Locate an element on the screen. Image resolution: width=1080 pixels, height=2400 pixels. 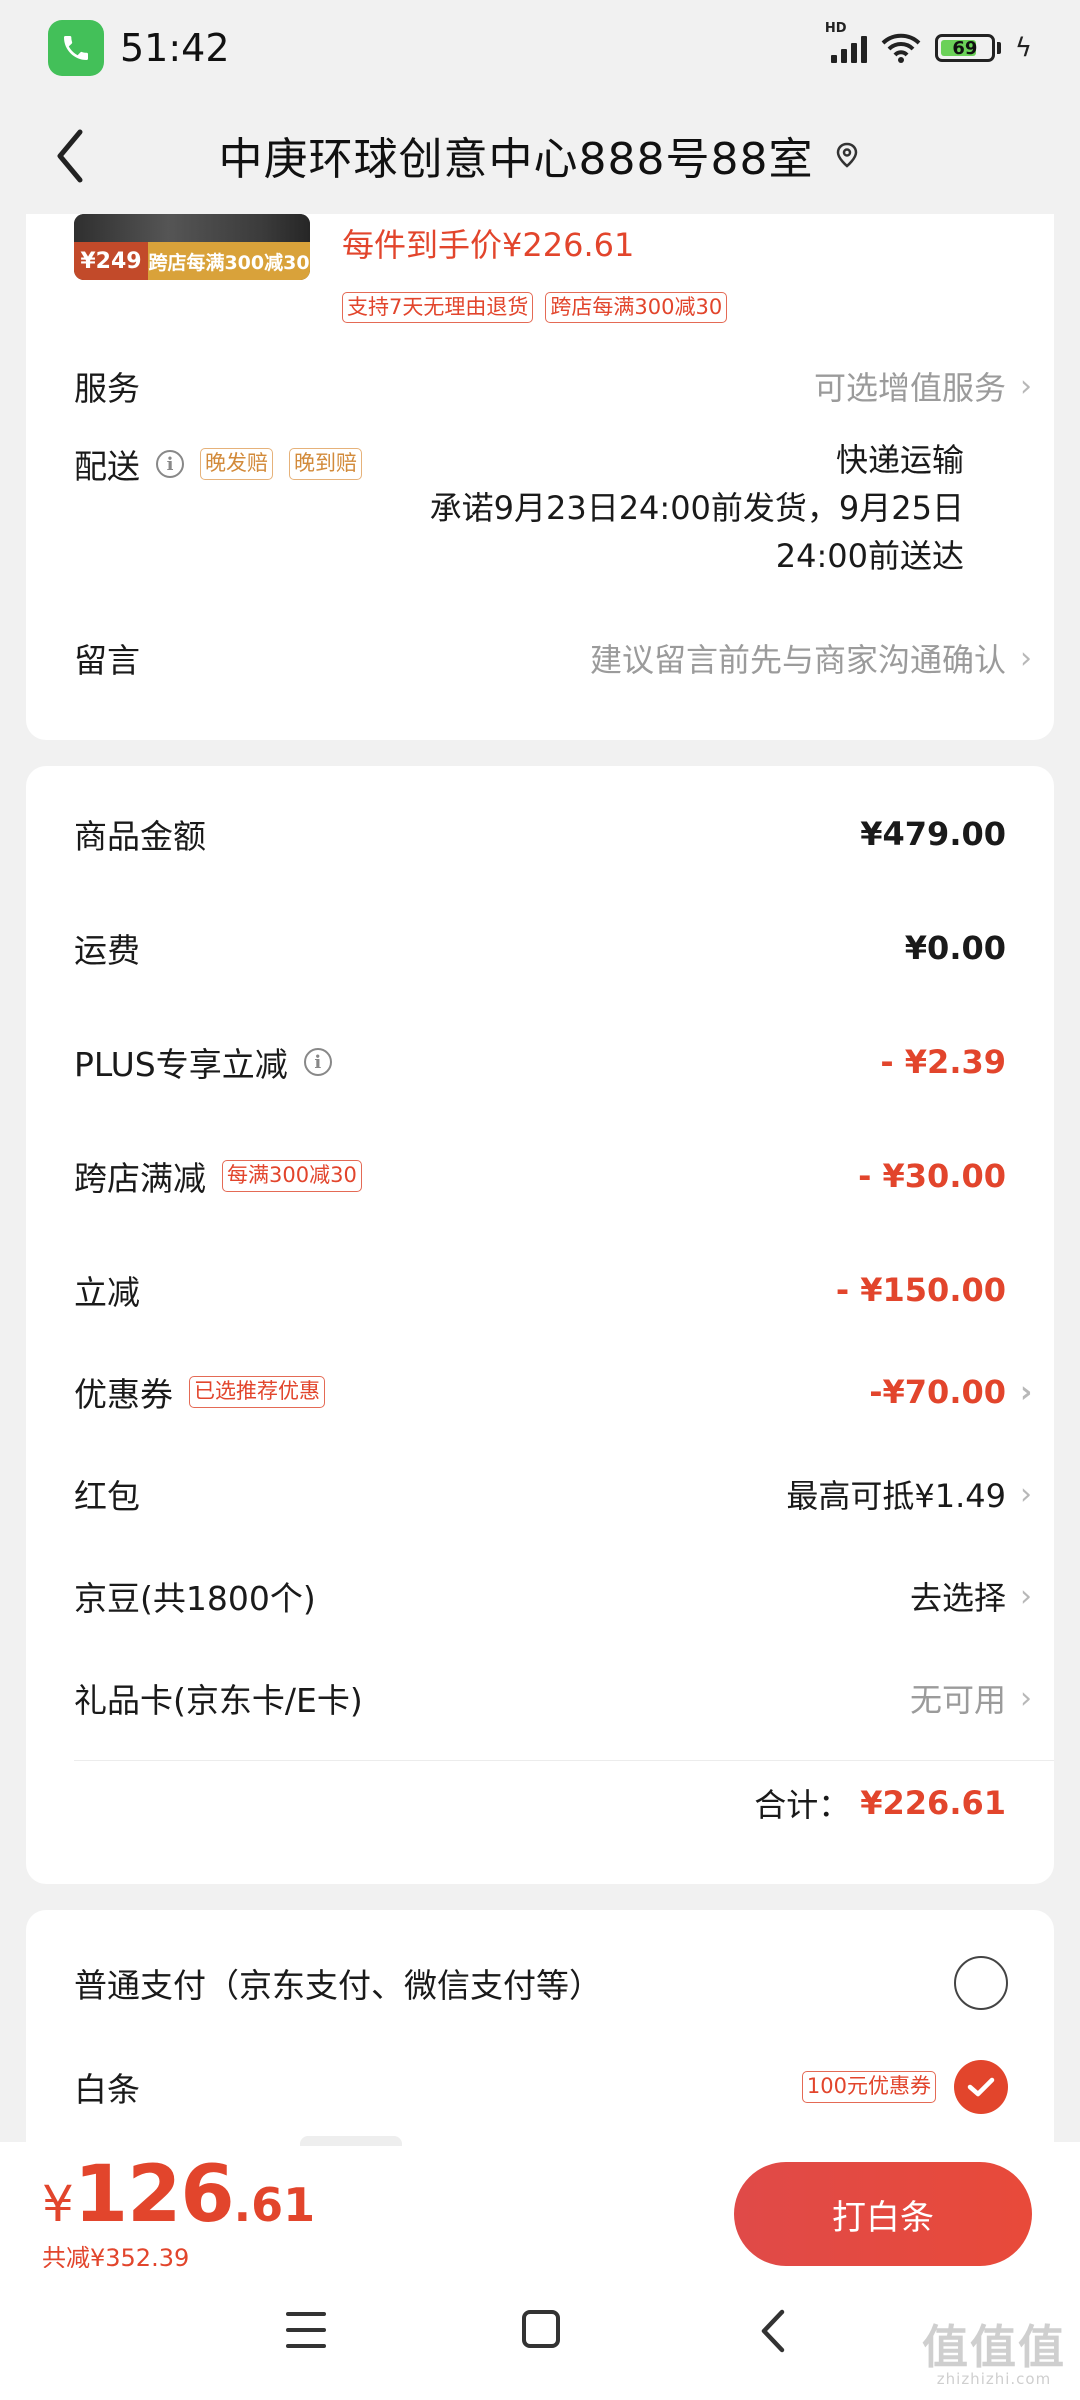
goods-amount-value: ¥479.00 is located at coordinates (933, 834).